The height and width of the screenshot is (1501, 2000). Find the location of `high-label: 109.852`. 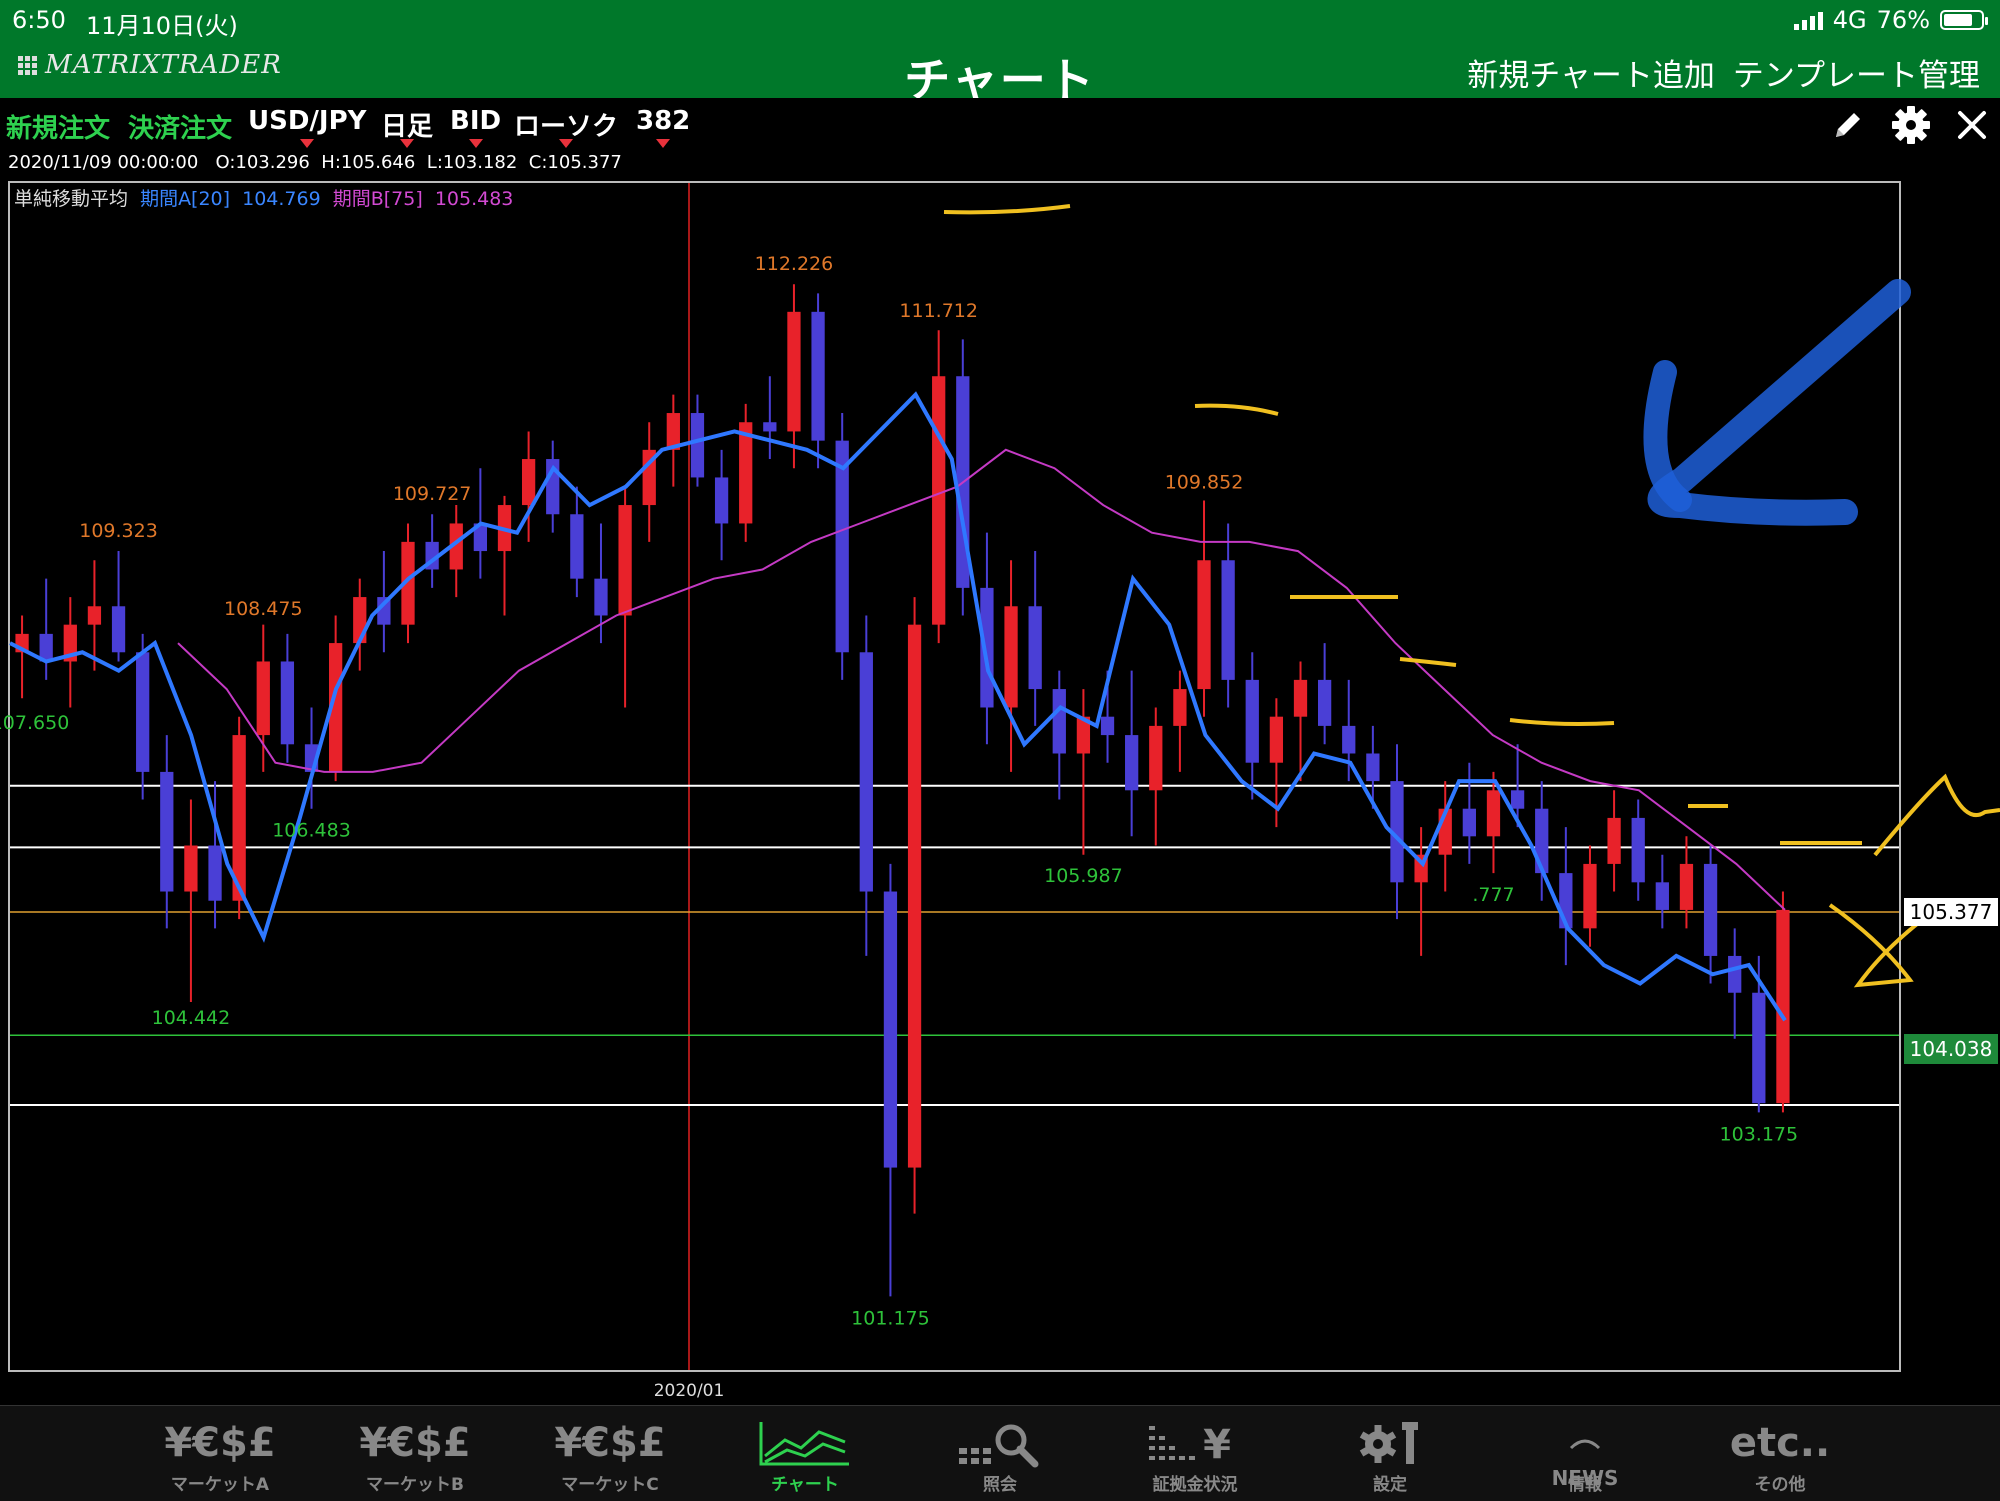

high-label: 109.852 is located at coordinates (1204, 482).